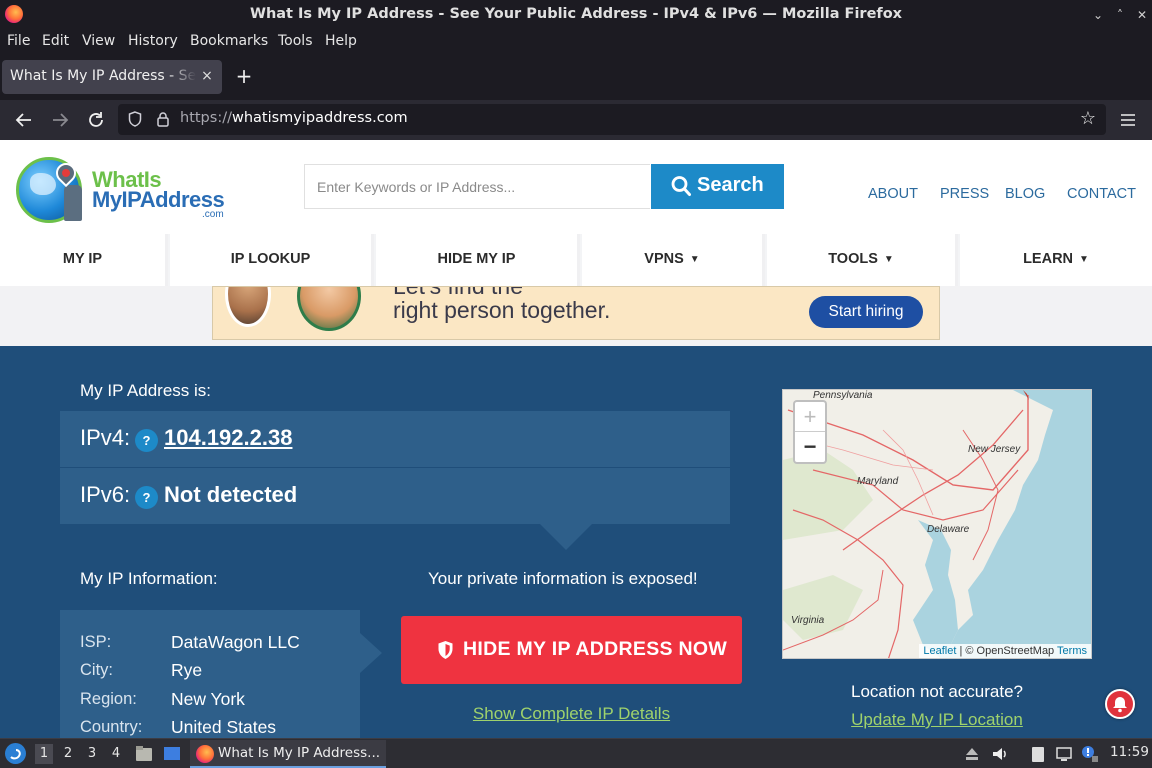 The height and width of the screenshot is (768, 1152). What do you see at coordinates (231, 494) in the screenshot?
I see `ipv6-value: Not detected` at bounding box center [231, 494].